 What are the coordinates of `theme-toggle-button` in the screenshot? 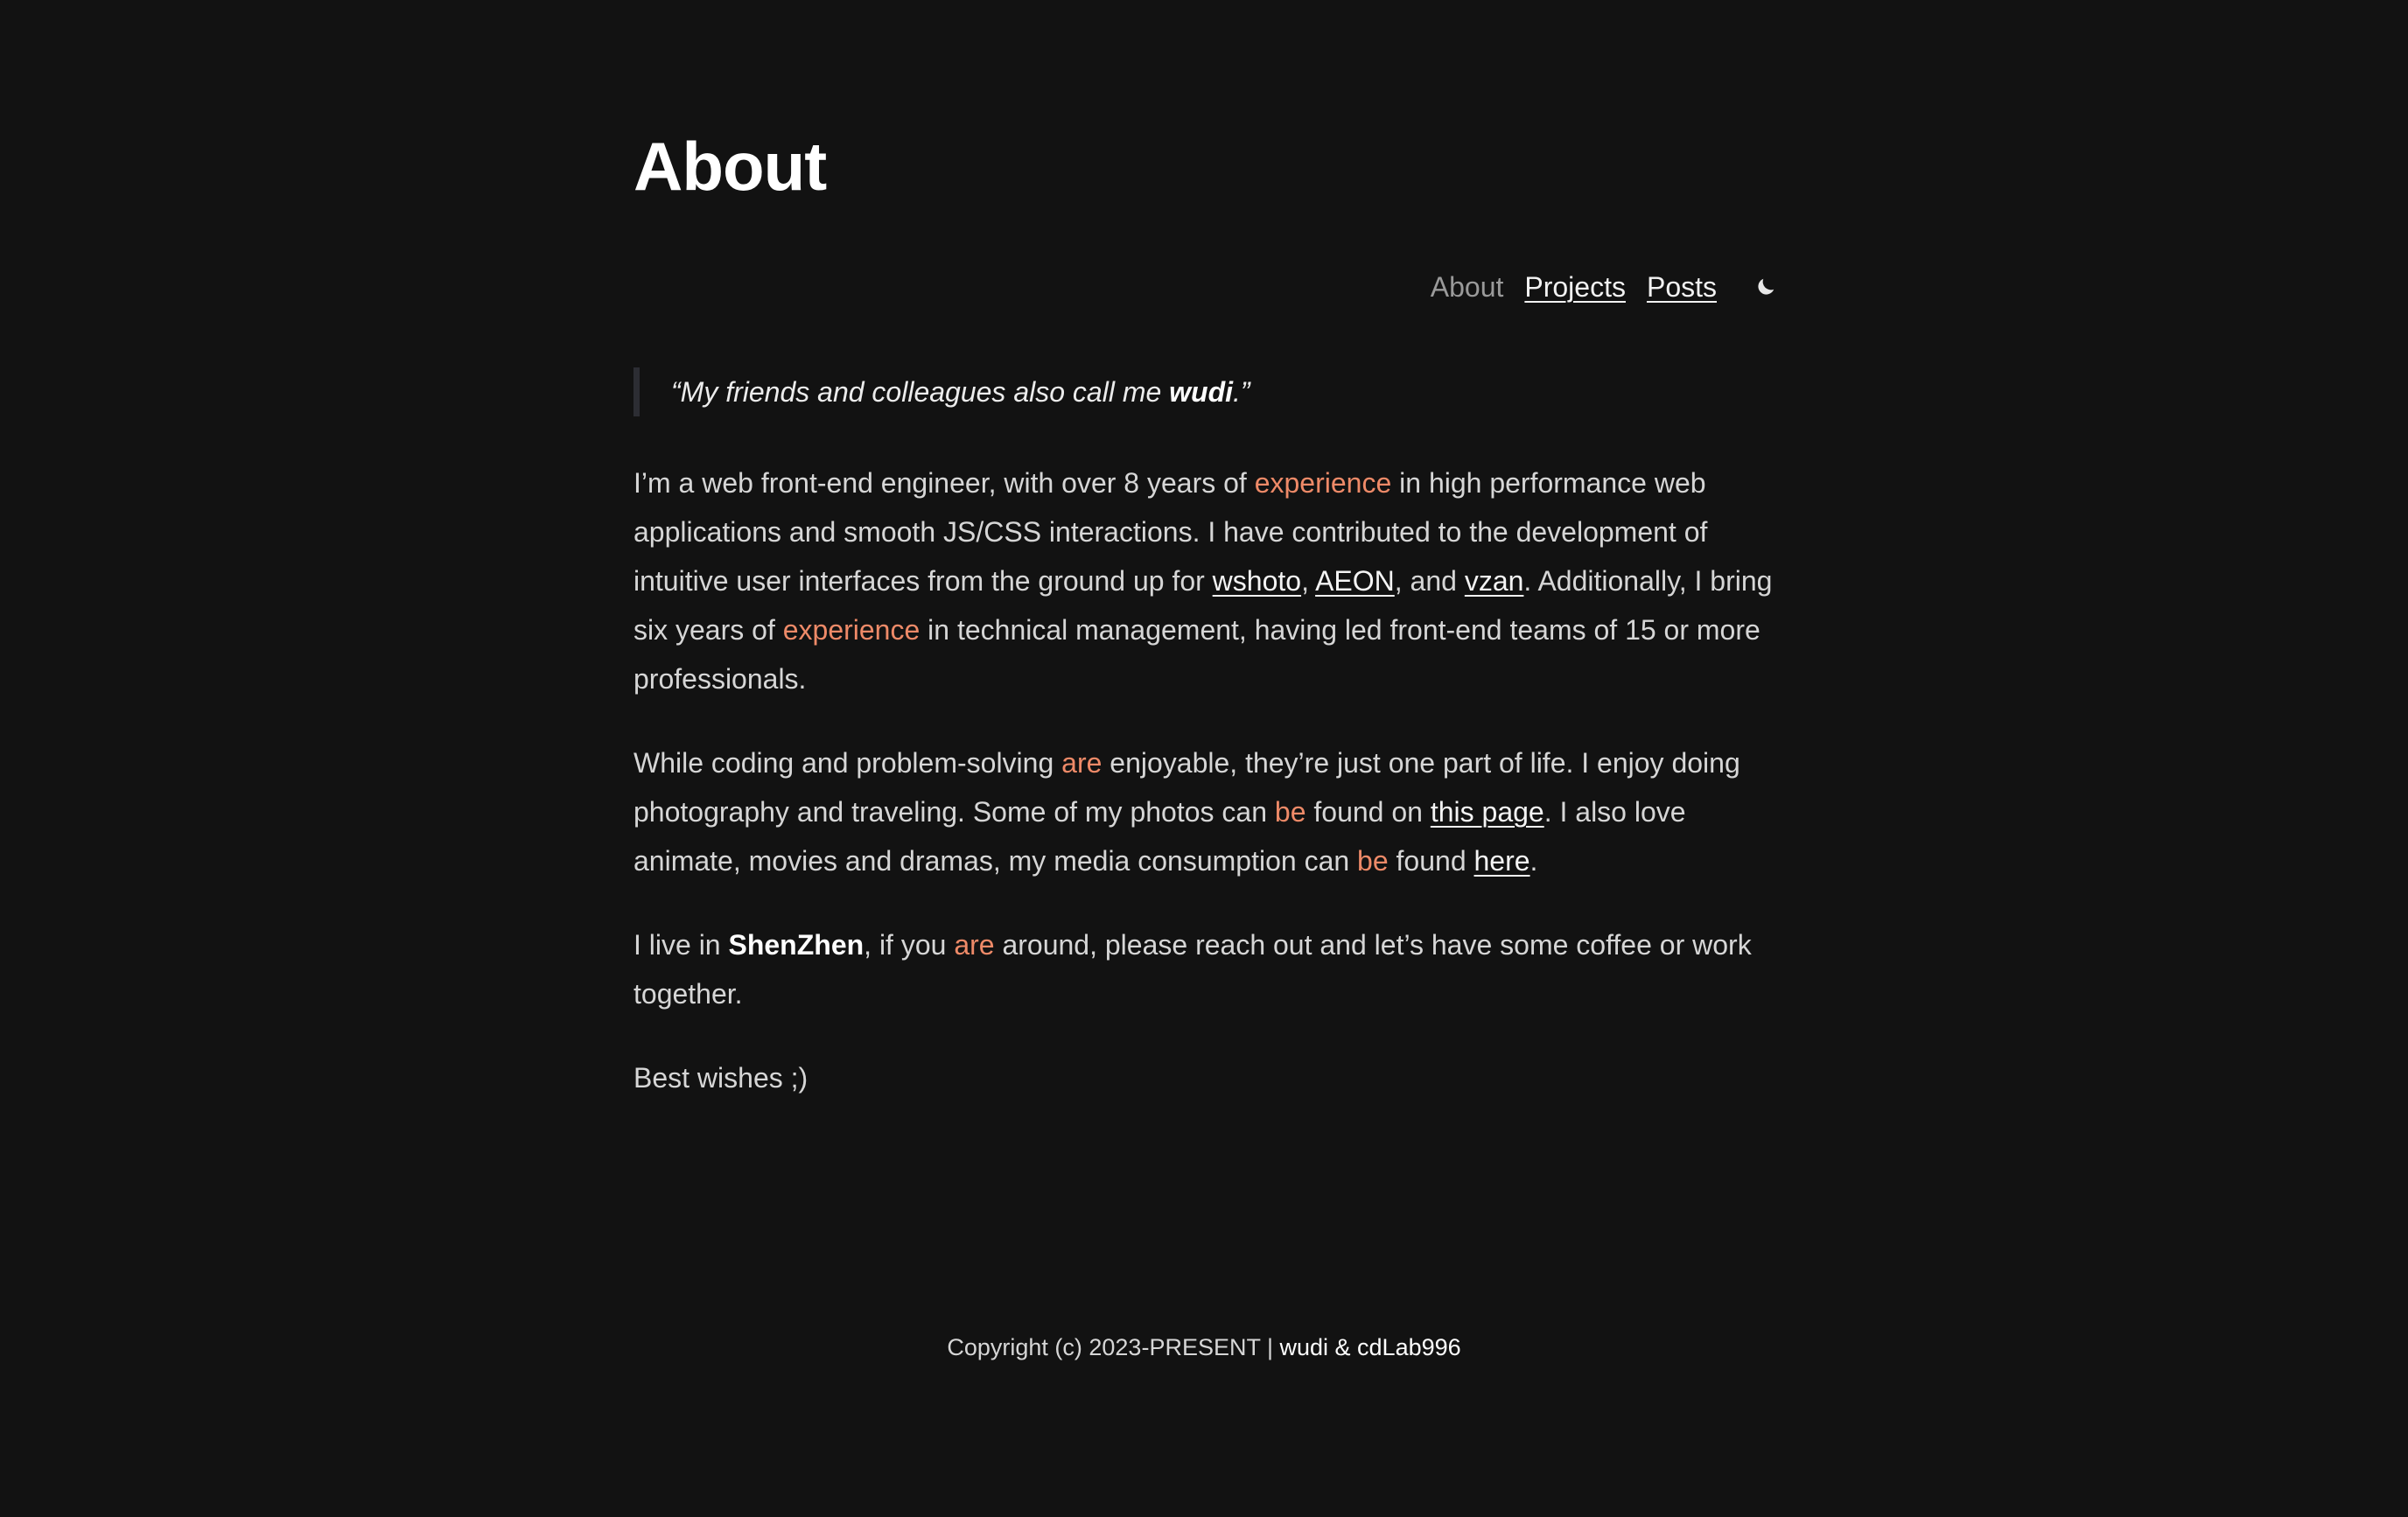 It's located at (1765, 287).